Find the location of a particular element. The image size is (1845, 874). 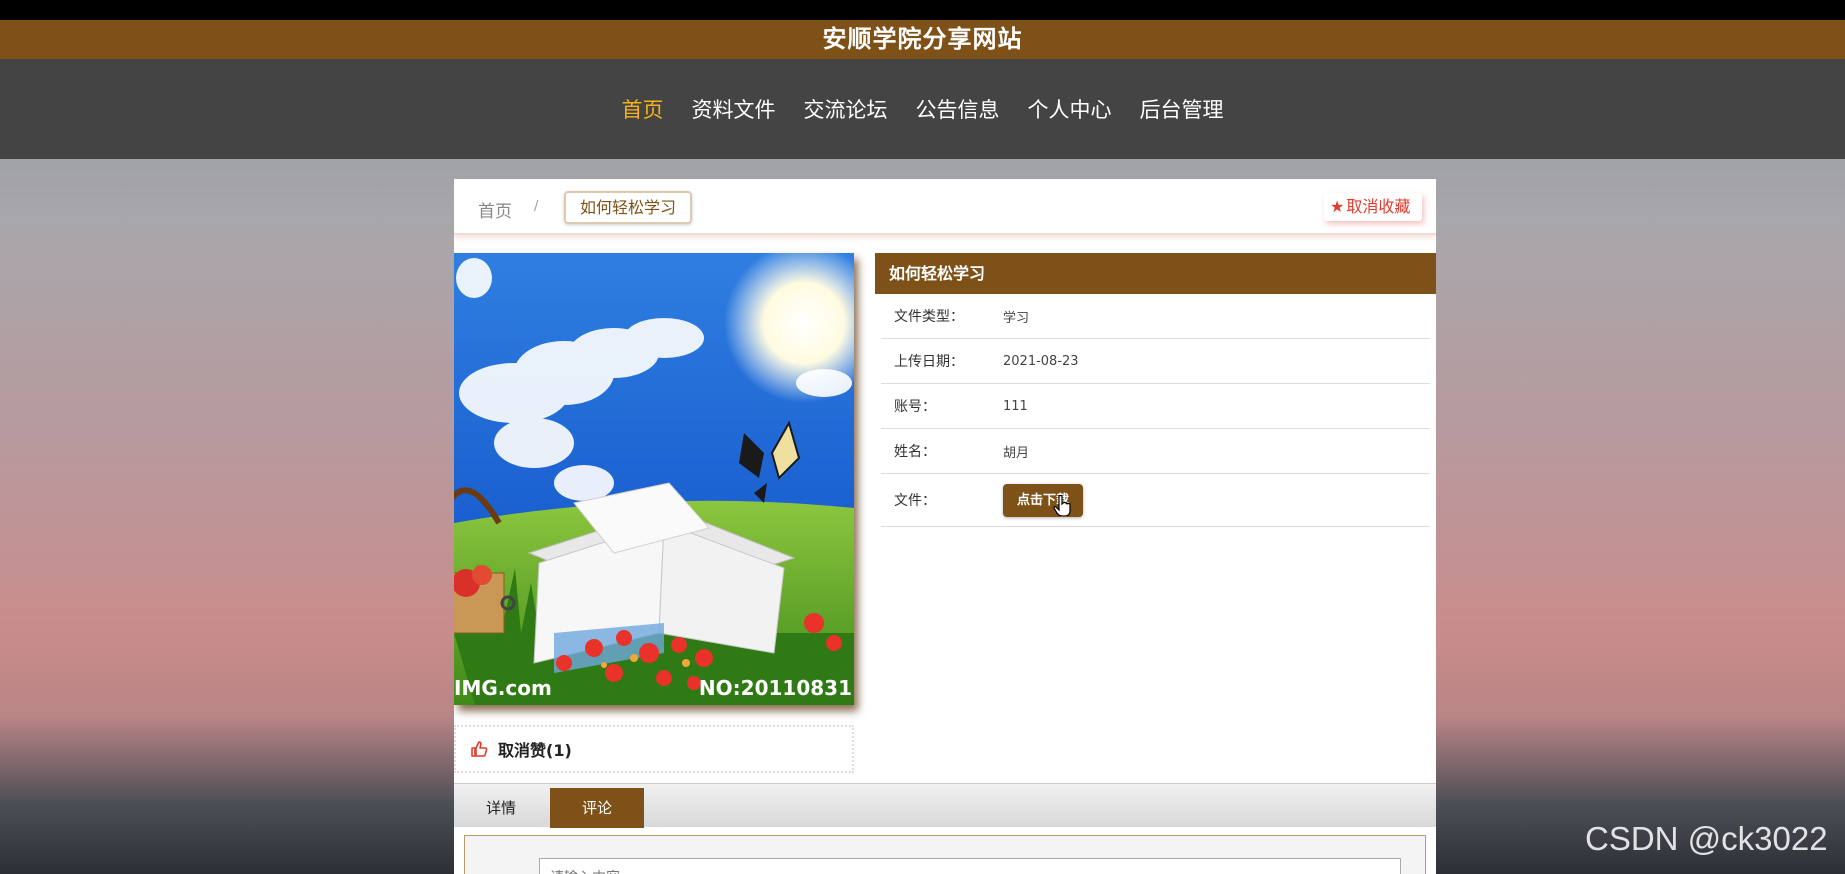

unfavorite-label: 取消收藏 is located at coordinates (1378, 206).